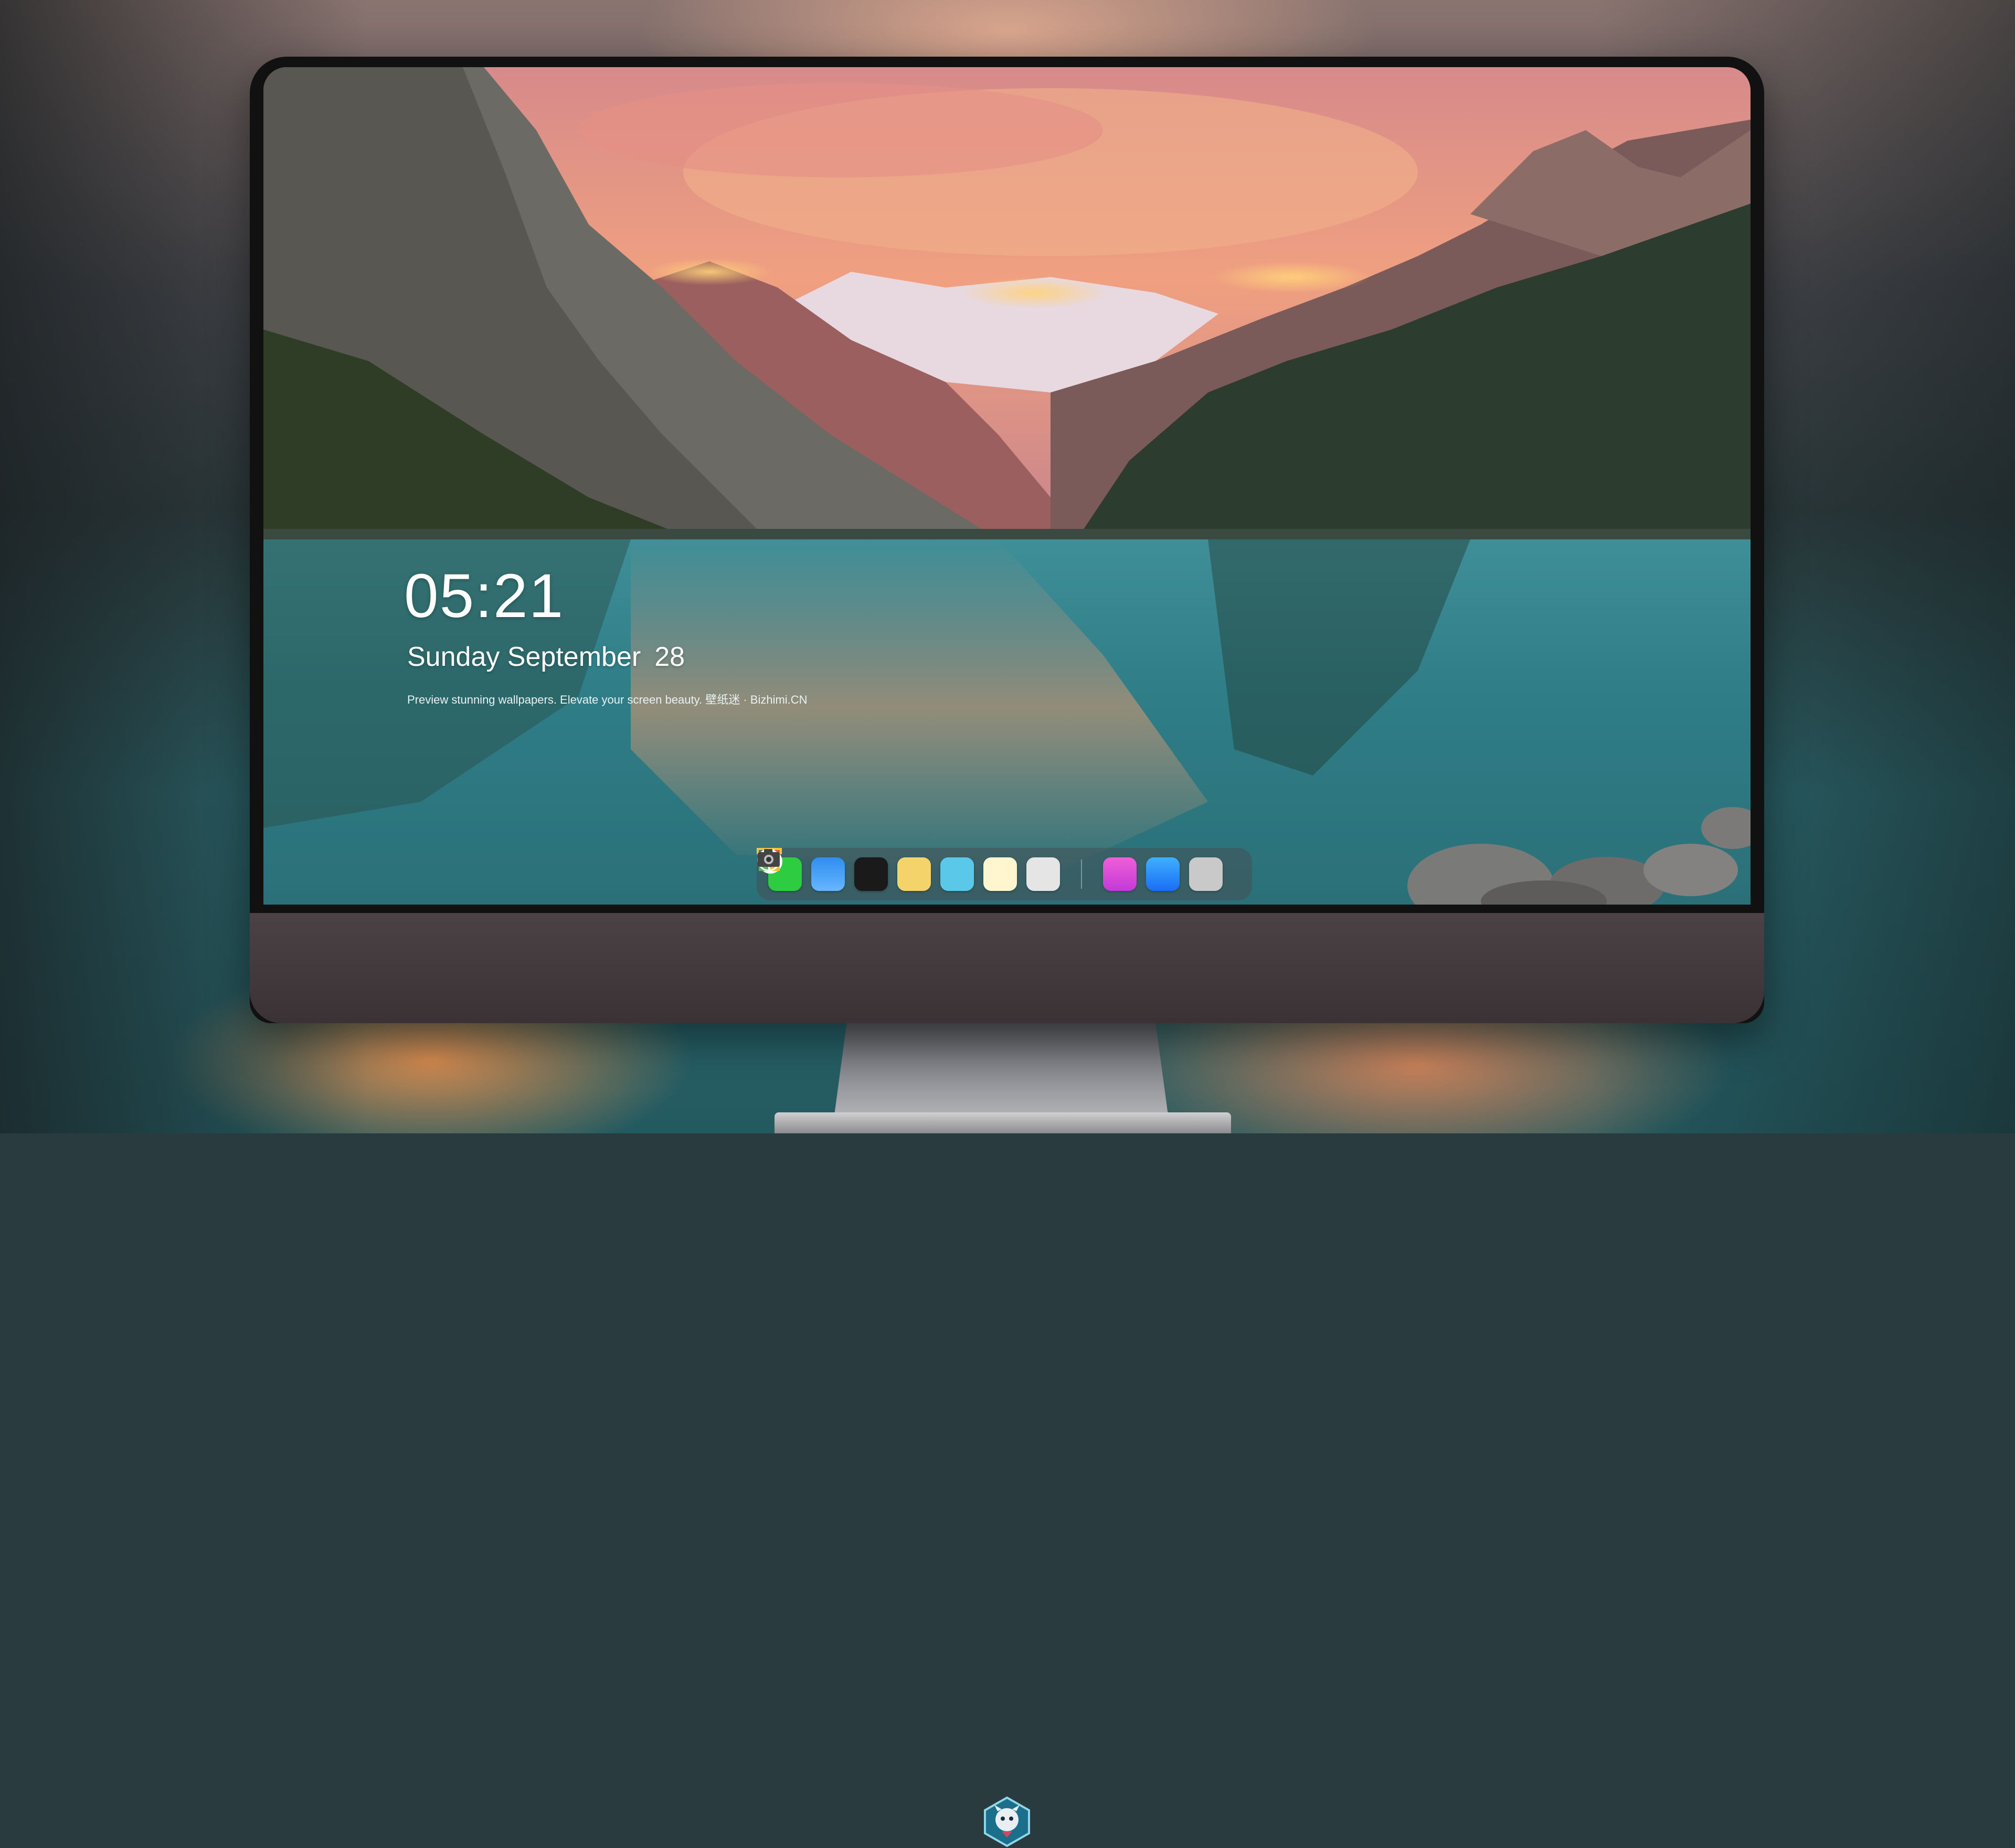 This screenshot has height=1848, width=2015. Describe the element at coordinates (1001, 1073) in the screenshot. I see `monitor-stand` at that location.